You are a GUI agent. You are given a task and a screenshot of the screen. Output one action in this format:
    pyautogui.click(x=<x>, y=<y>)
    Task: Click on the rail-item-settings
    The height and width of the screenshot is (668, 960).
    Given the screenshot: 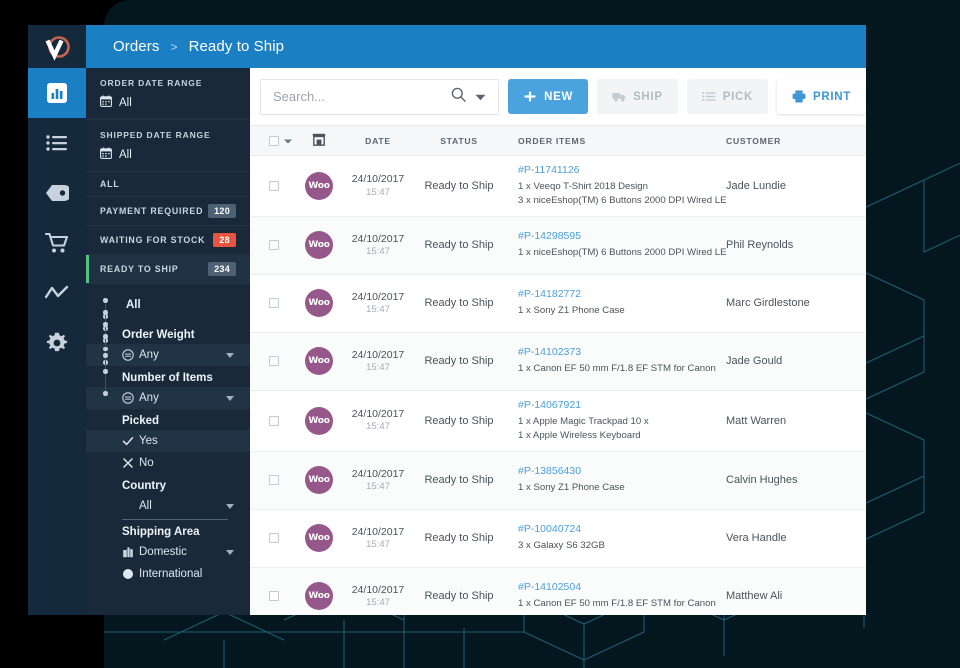 What is the action you would take?
    pyautogui.click(x=57, y=343)
    